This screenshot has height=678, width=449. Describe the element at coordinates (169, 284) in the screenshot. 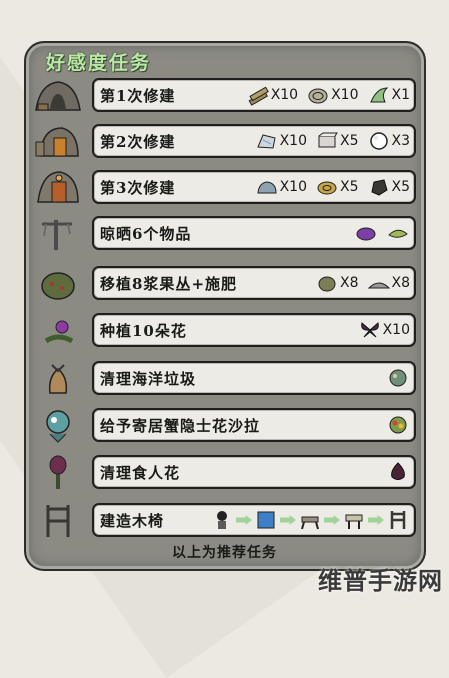

I see `quest-label: 移植8浆果丛+施肥` at that location.